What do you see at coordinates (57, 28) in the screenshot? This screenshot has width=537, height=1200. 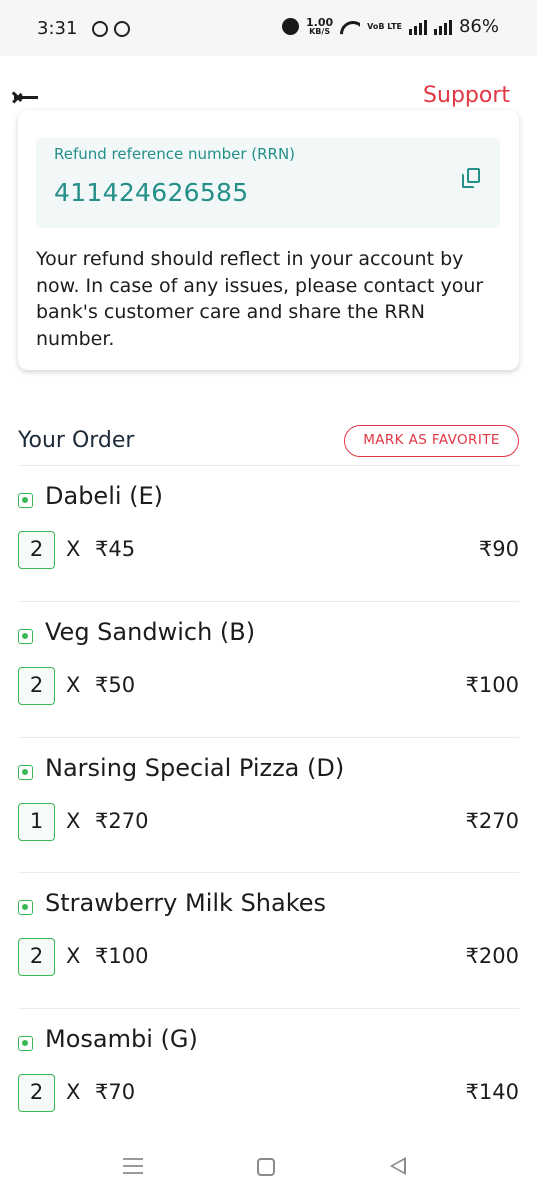 I see `status-time: 3:31` at bounding box center [57, 28].